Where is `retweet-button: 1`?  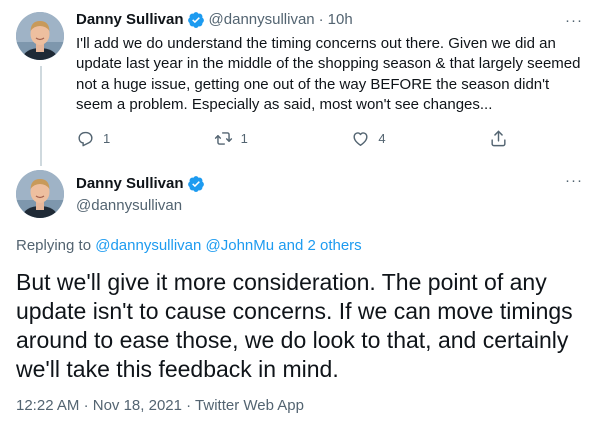
retweet-button: 1 is located at coordinates (231, 138).